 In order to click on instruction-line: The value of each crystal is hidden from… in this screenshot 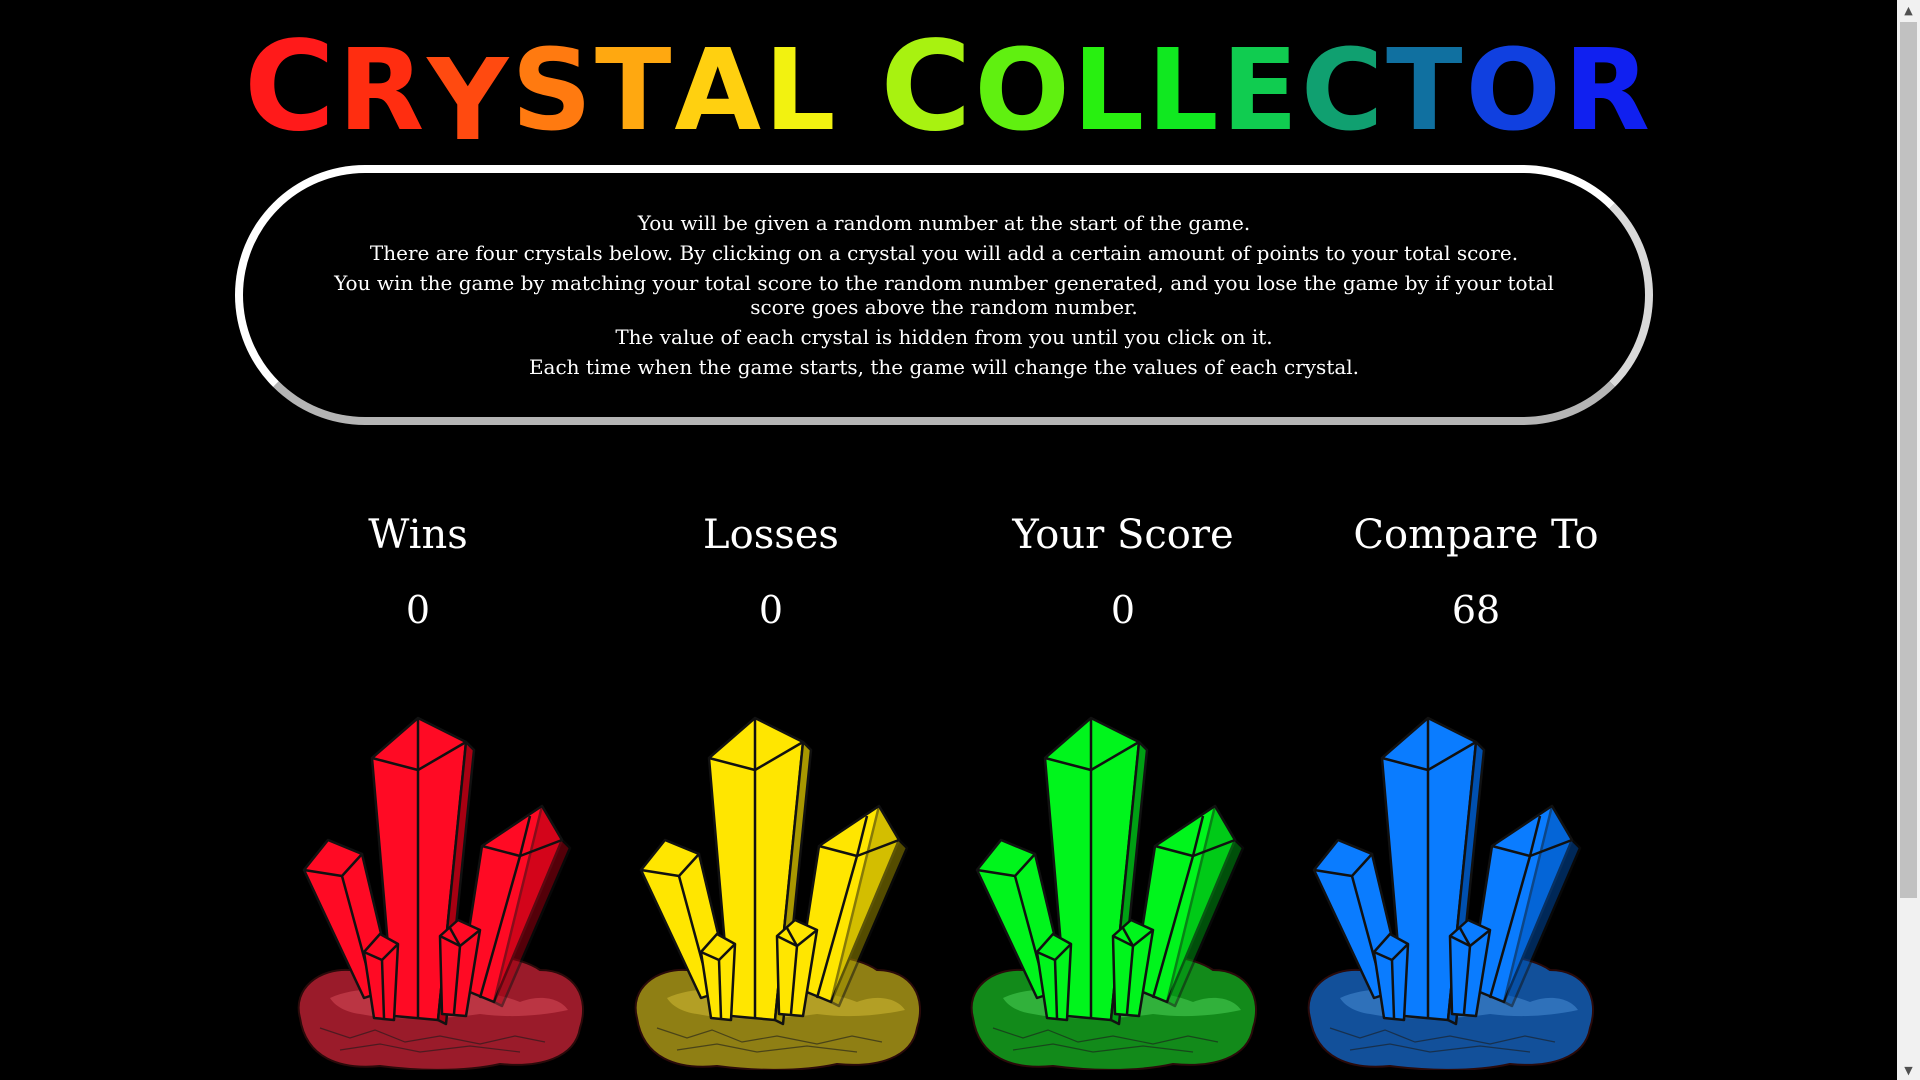, I will do `click(944, 337)`.